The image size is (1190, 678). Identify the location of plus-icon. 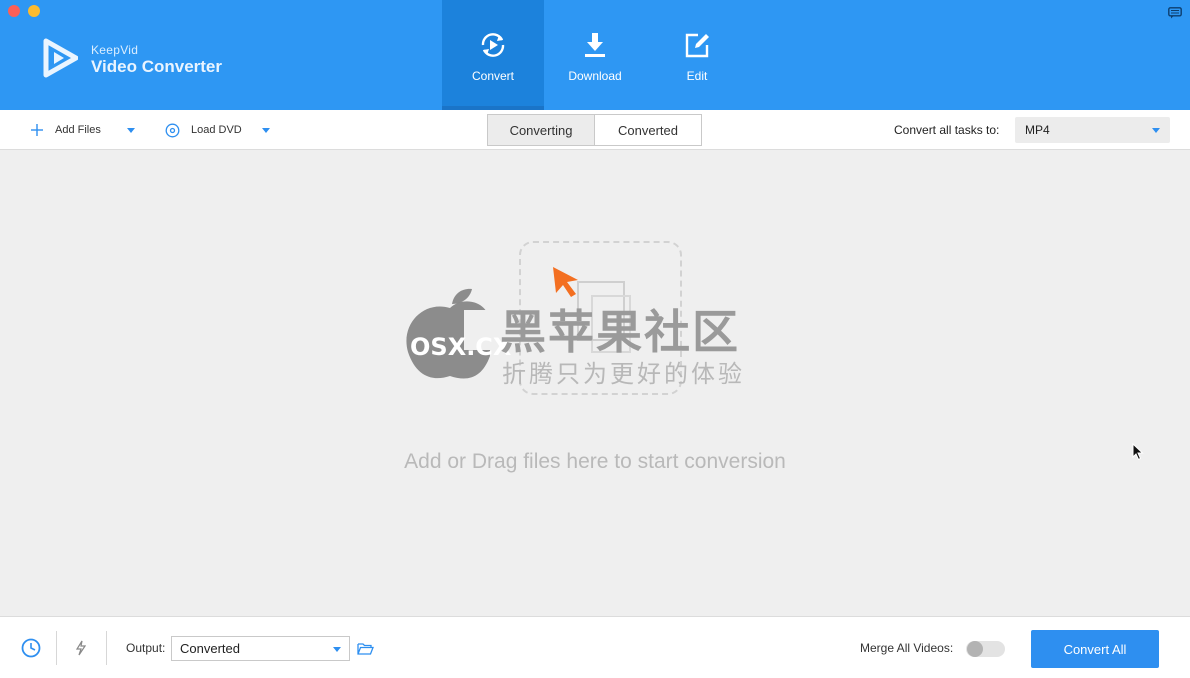
(37, 130).